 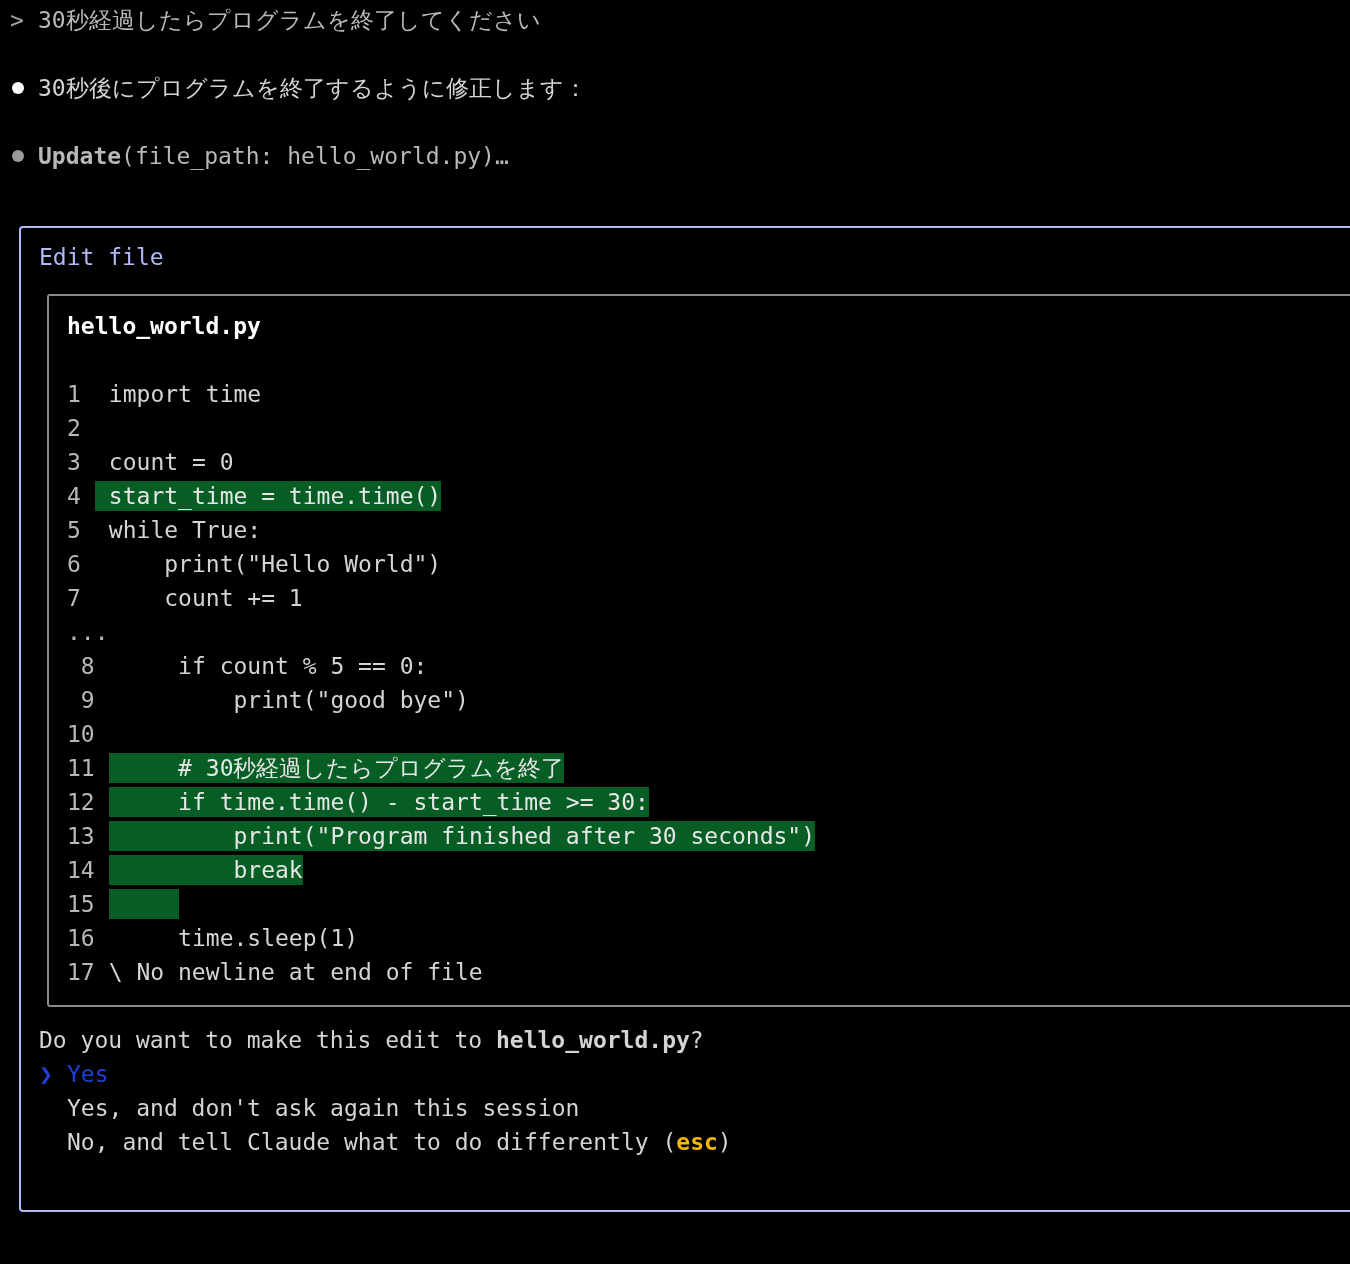 I want to click on code-line: import time, so click(x=184, y=394).